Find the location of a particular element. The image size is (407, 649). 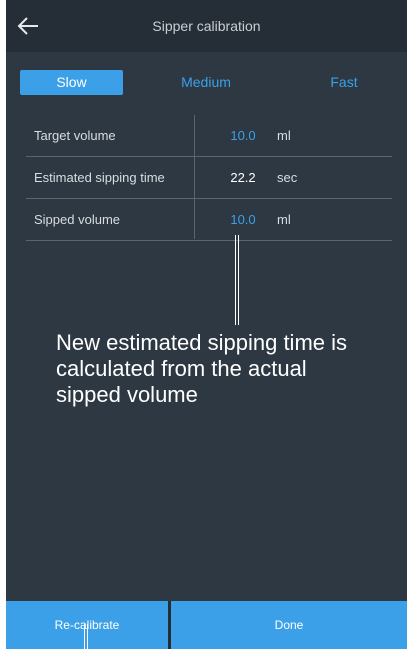

sipped-volume-label: Sipped volume is located at coordinates (77, 219).